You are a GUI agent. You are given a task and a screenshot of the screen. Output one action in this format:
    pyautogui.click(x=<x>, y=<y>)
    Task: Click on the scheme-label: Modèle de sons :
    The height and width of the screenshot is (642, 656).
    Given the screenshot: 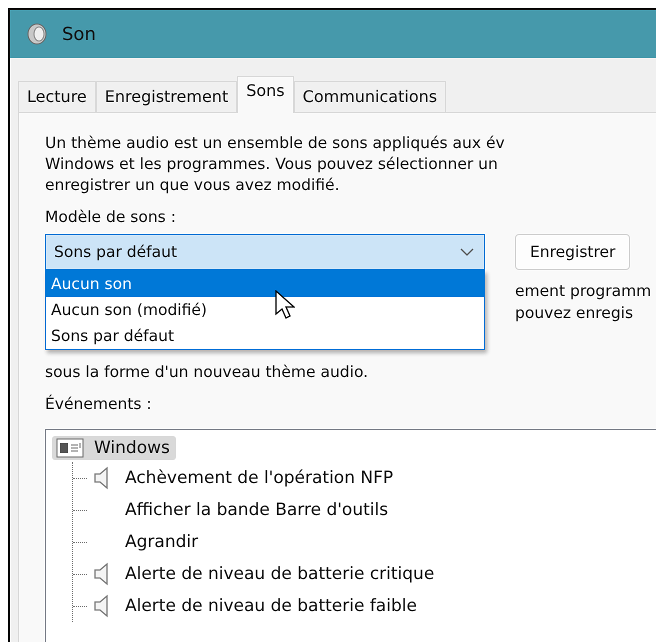 What is the action you would take?
    pyautogui.click(x=111, y=217)
    